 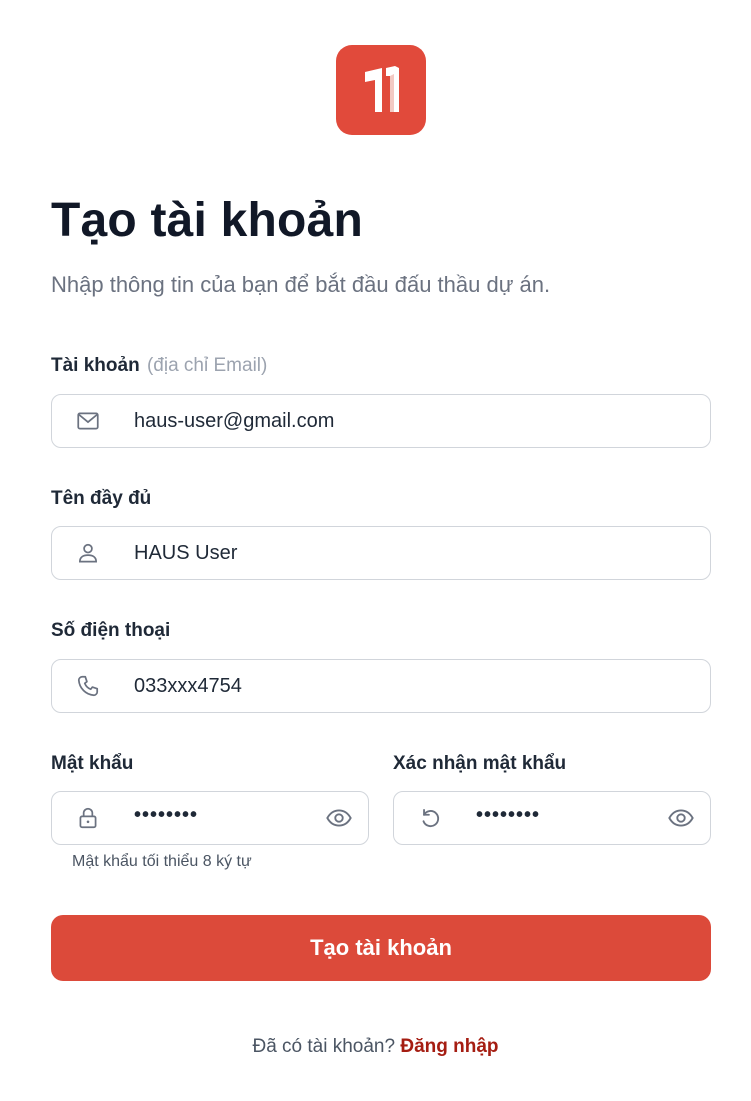 What do you see at coordinates (381, 553) in the screenshot?
I see `full-name-field: HAUS User` at bounding box center [381, 553].